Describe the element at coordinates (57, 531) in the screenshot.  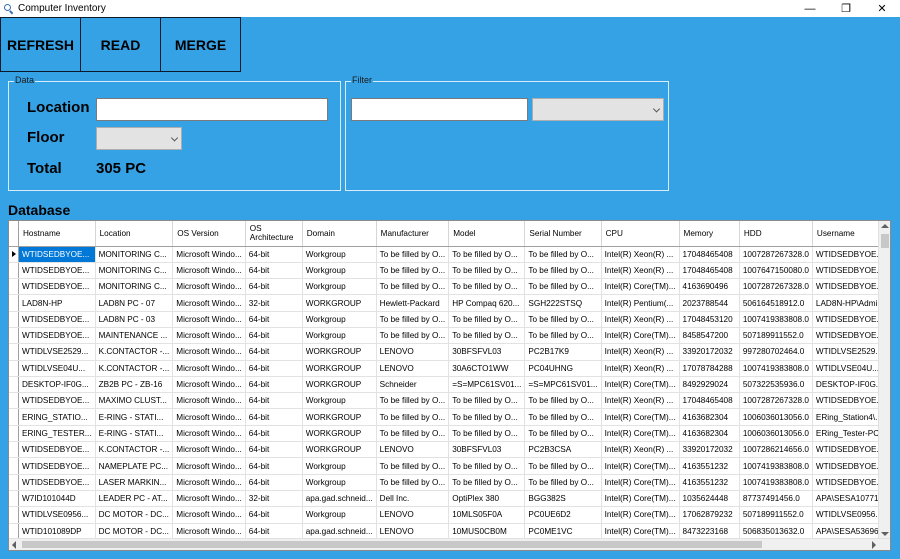
I see `table-cell: WTID101089DP` at that location.